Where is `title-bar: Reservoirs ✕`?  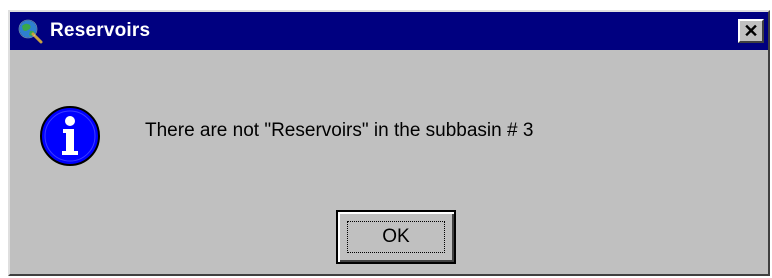 title-bar: Reservoirs ✕ is located at coordinates (389, 31).